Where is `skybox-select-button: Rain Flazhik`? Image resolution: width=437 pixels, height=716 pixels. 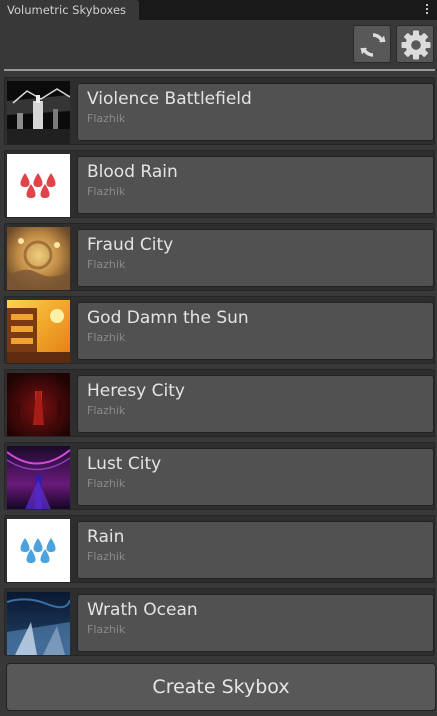
skybox-select-button: Rain Flazhik is located at coordinates (255, 550).